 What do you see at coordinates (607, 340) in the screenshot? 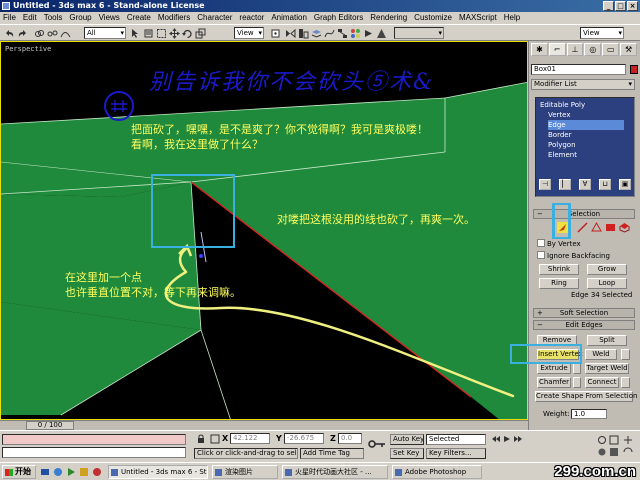
I see `split-button: Split` at bounding box center [607, 340].